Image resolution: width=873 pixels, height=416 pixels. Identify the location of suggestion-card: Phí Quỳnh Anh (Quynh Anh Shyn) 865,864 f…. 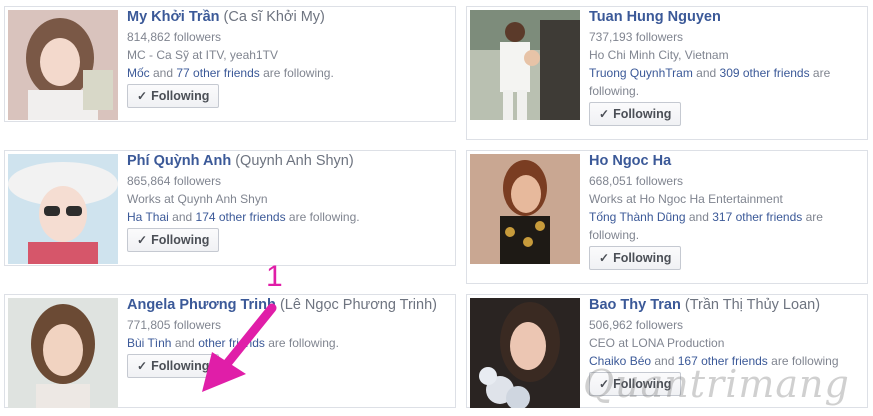
(230, 208).